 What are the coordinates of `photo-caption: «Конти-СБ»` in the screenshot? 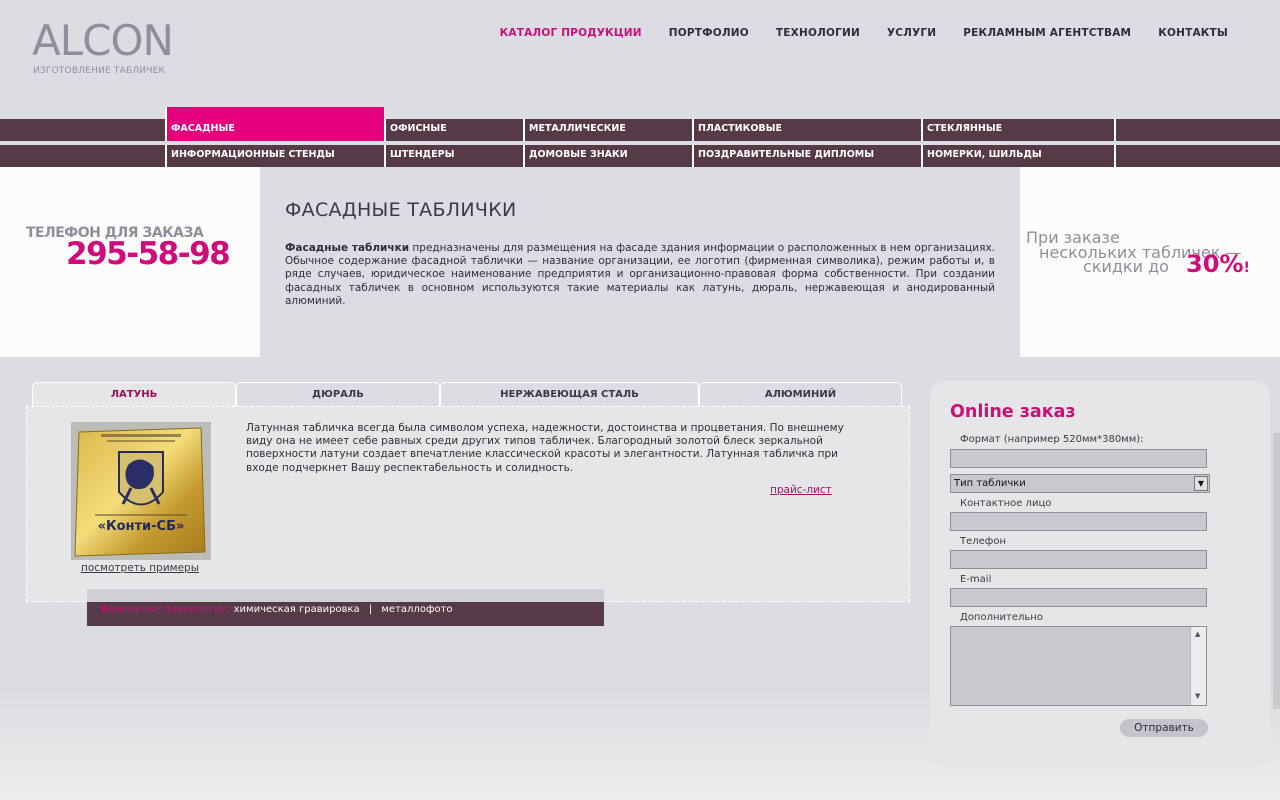 It's located at (141, 526).